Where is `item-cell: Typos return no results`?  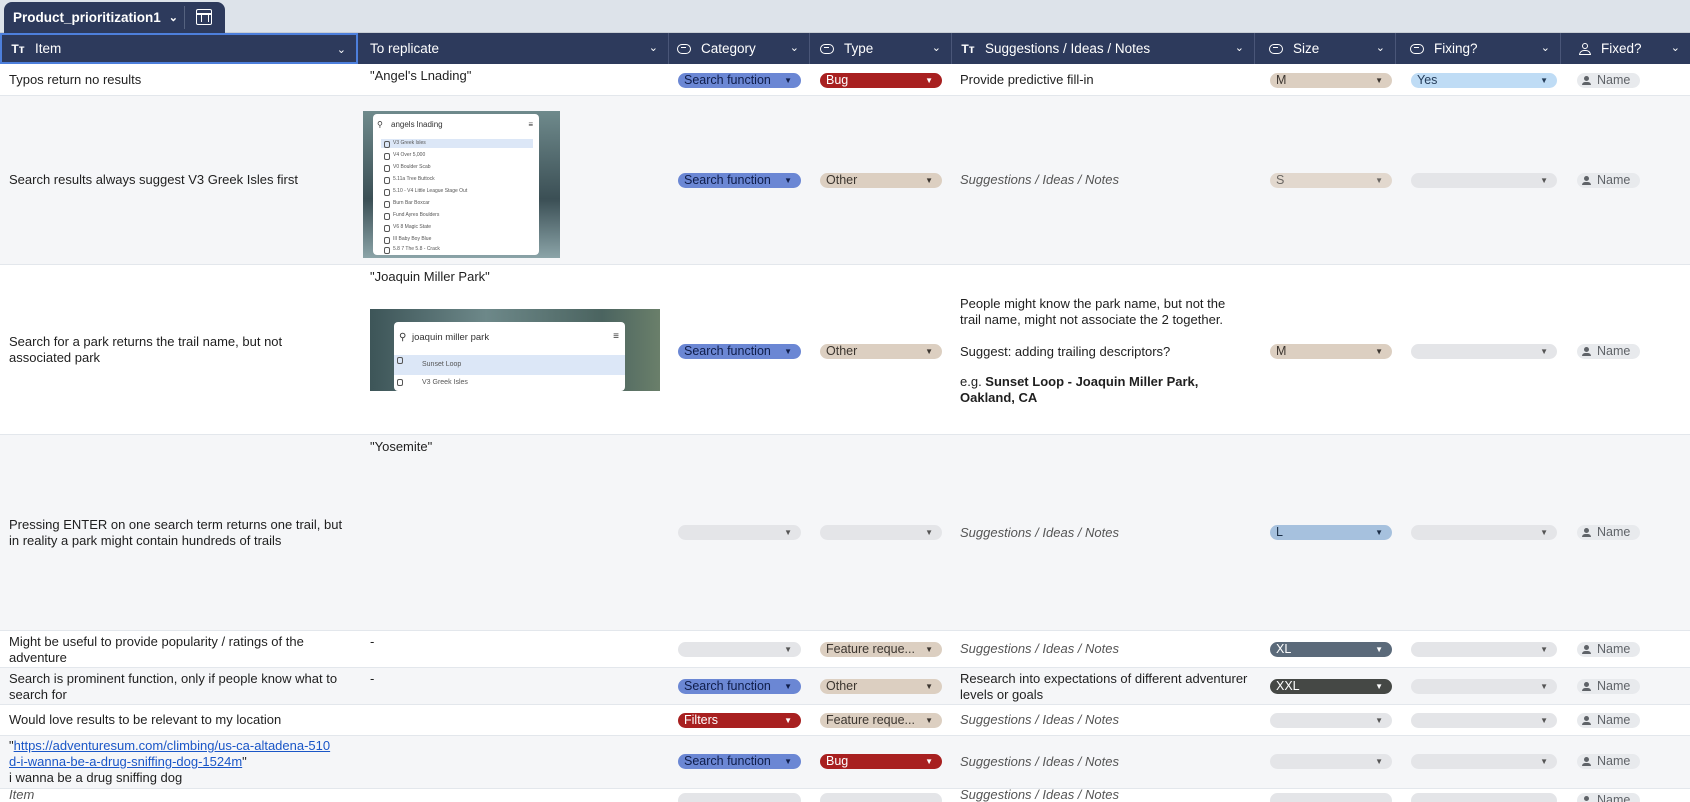 item-cell: Typos return no results is located at coordinates (179, 79).